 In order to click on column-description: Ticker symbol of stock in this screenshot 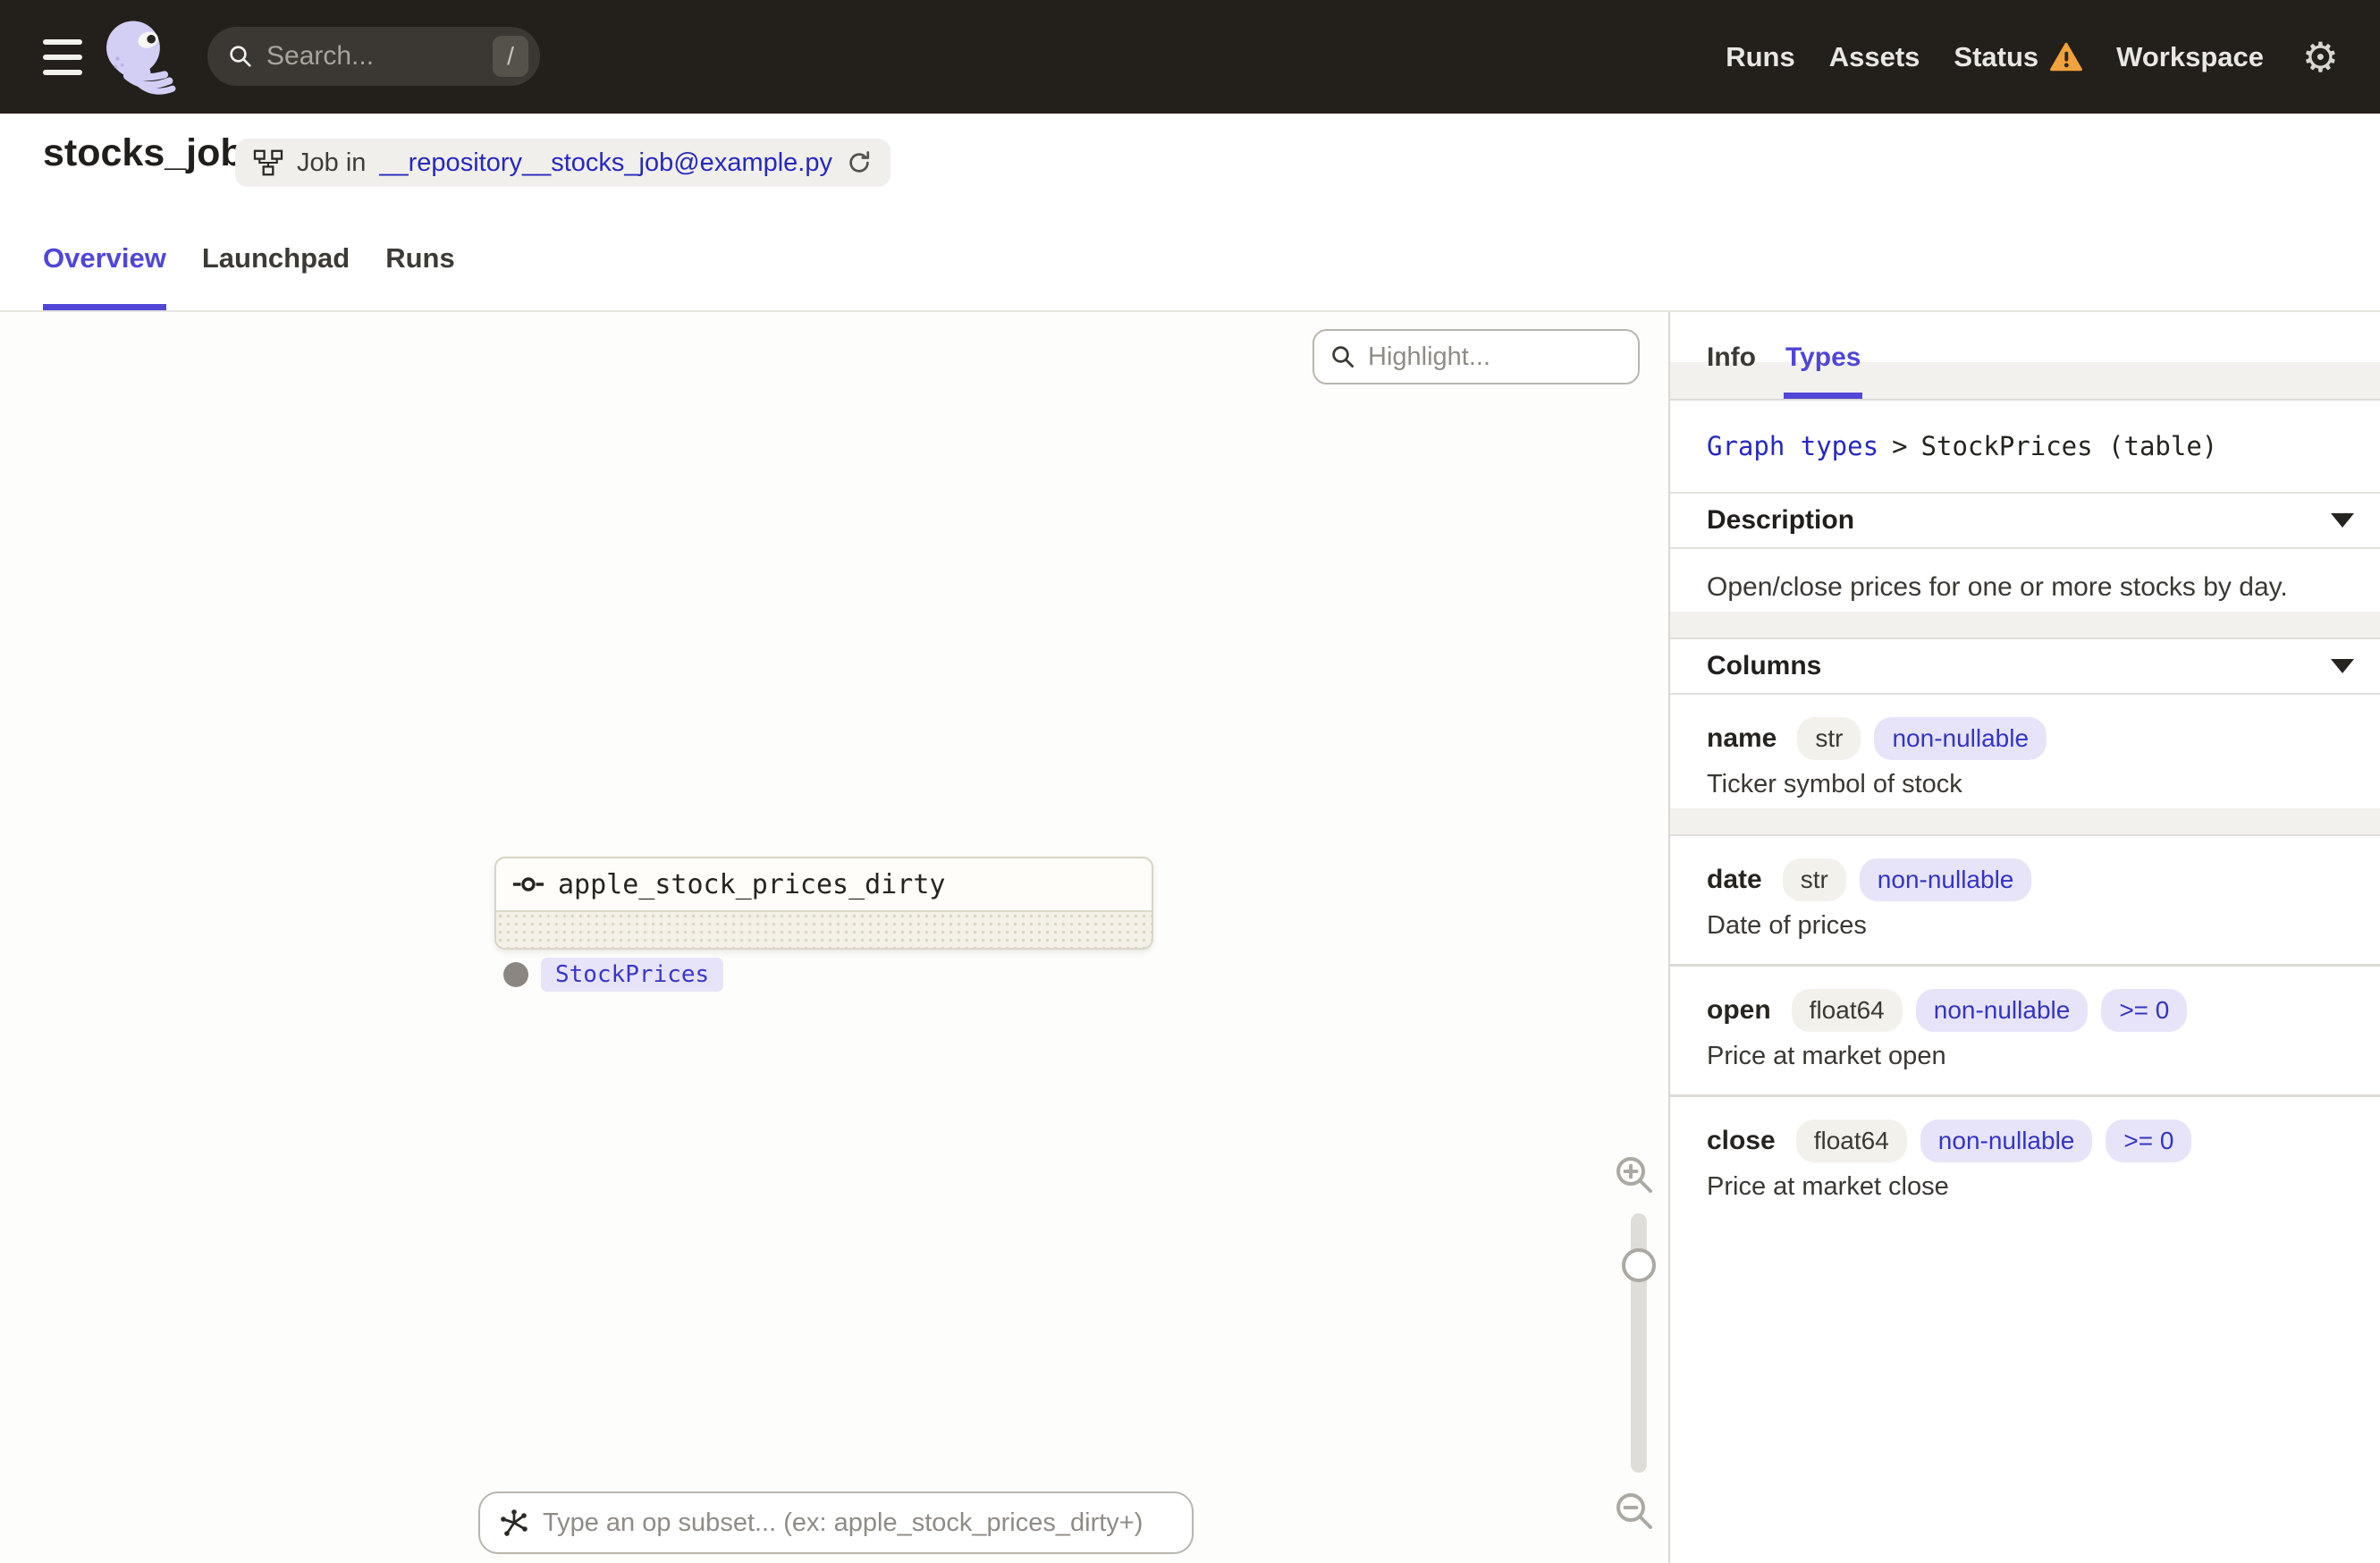, I will do `click(1834, 784)`.